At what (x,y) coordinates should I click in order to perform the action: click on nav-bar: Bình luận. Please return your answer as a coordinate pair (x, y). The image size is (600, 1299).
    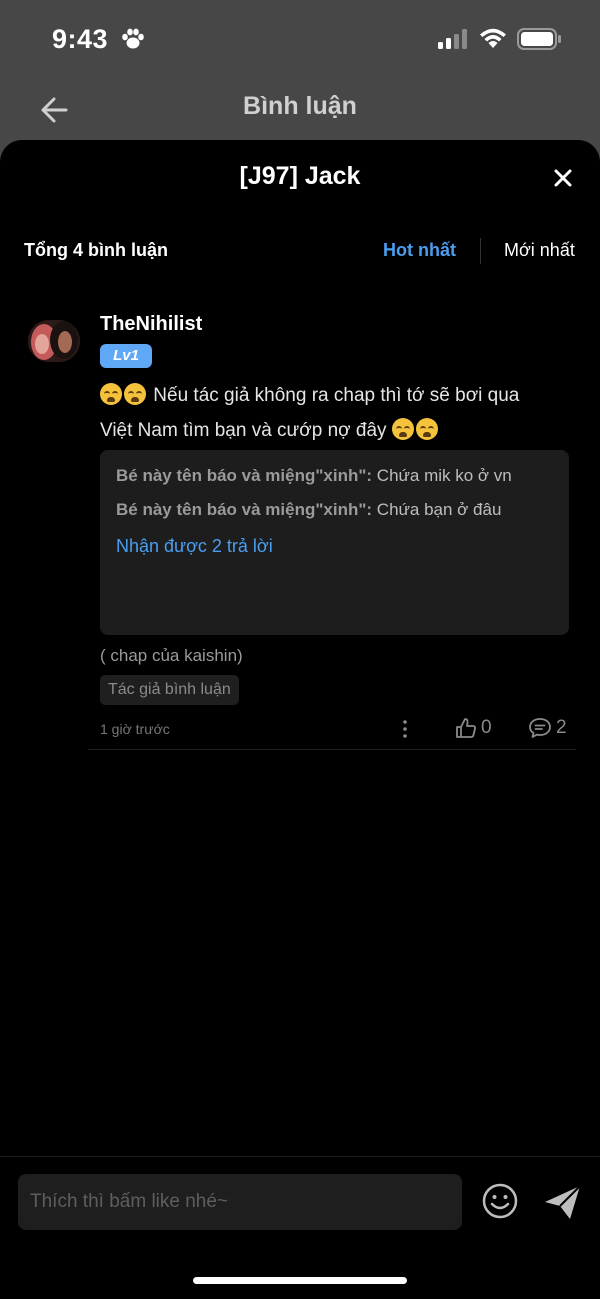
    Looking at the image, I should click on (300, 110).